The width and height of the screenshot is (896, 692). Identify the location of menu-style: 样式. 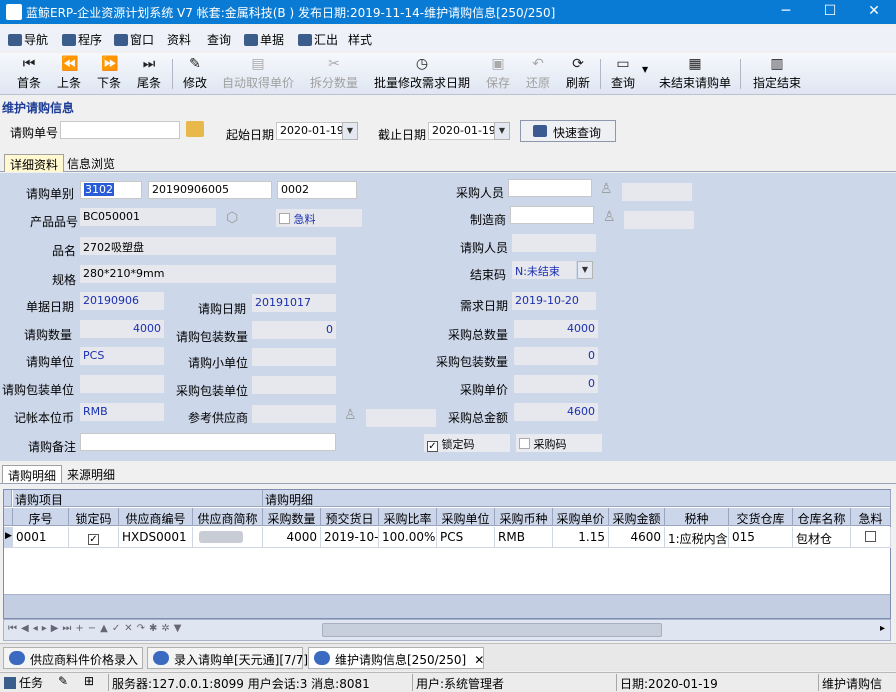
(360, 39).